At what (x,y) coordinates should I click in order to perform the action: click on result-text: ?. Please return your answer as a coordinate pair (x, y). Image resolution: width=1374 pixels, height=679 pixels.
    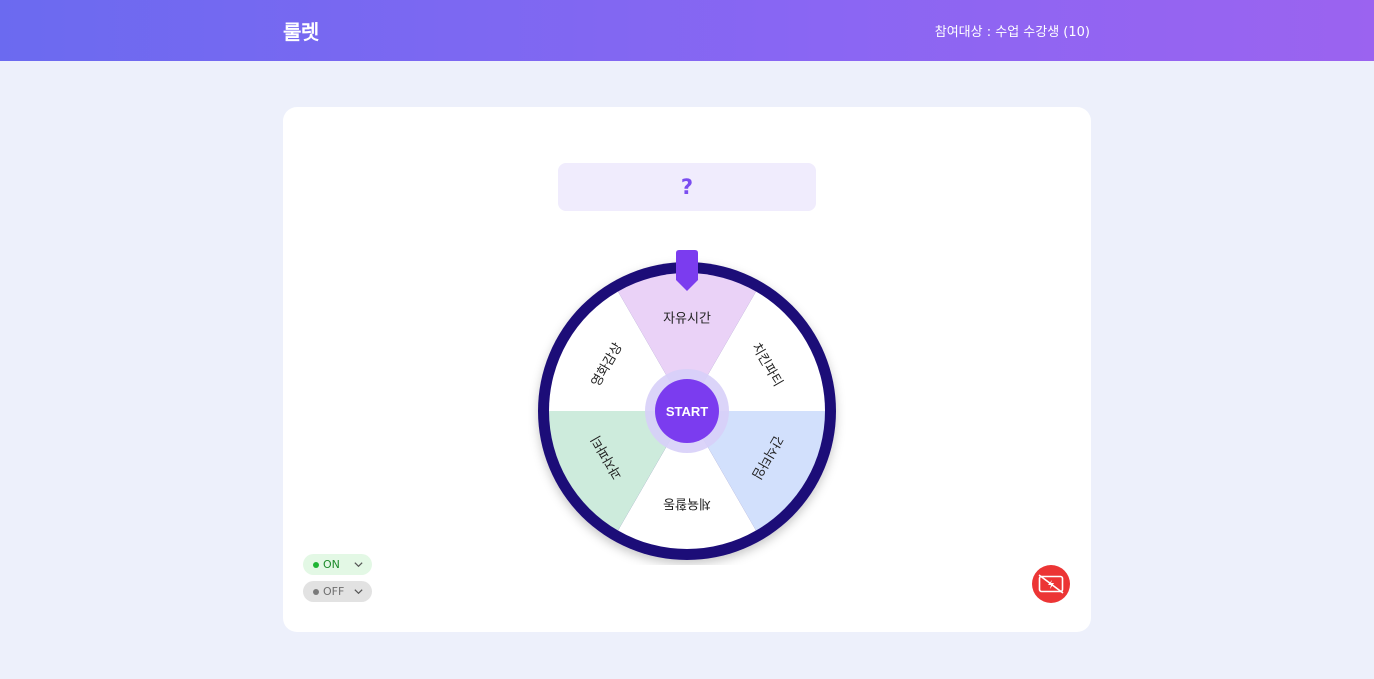
    Looking at the image, I should click on (687, 187).